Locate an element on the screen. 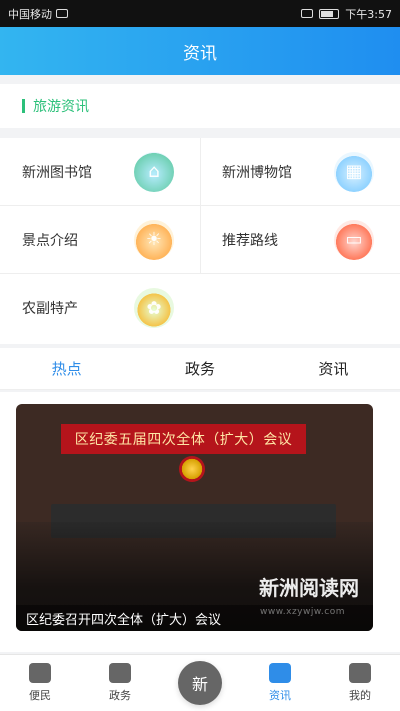  grid-item-library: 新洲图书馆 ⌂ is located at coordinates (100, 172).